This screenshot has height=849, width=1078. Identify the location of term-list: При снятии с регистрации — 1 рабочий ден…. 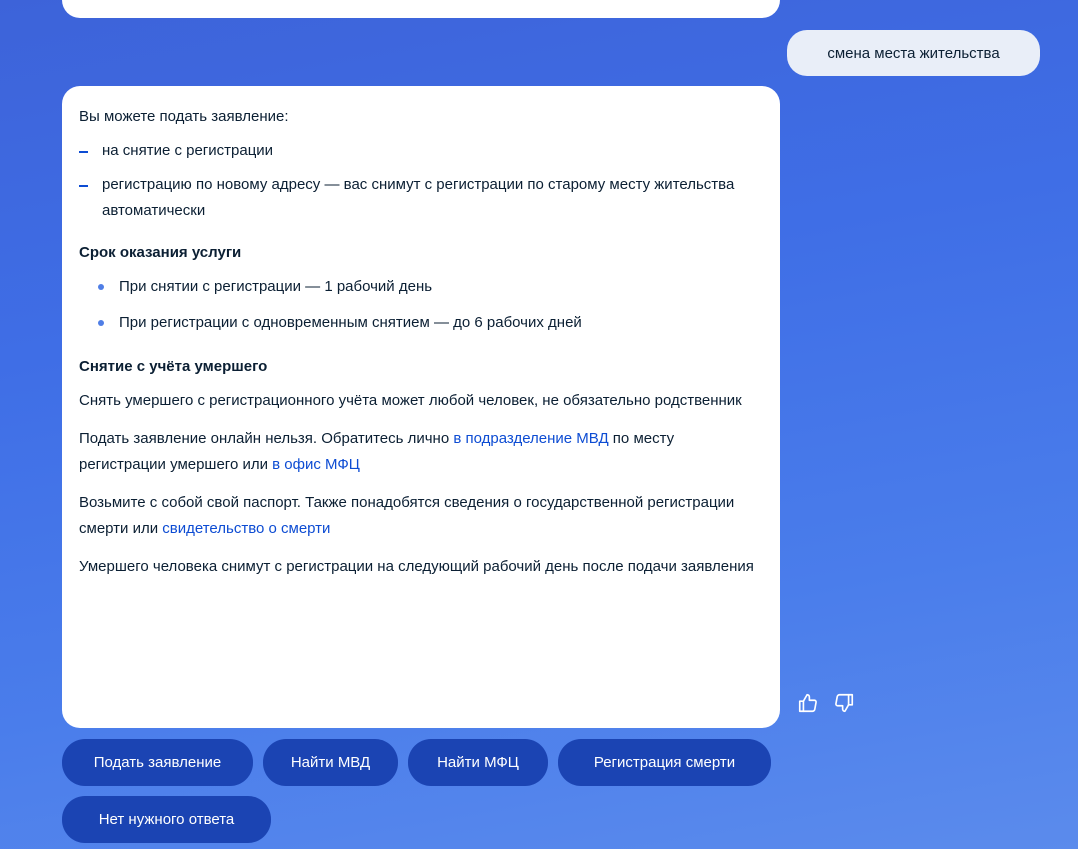
(418, 305).